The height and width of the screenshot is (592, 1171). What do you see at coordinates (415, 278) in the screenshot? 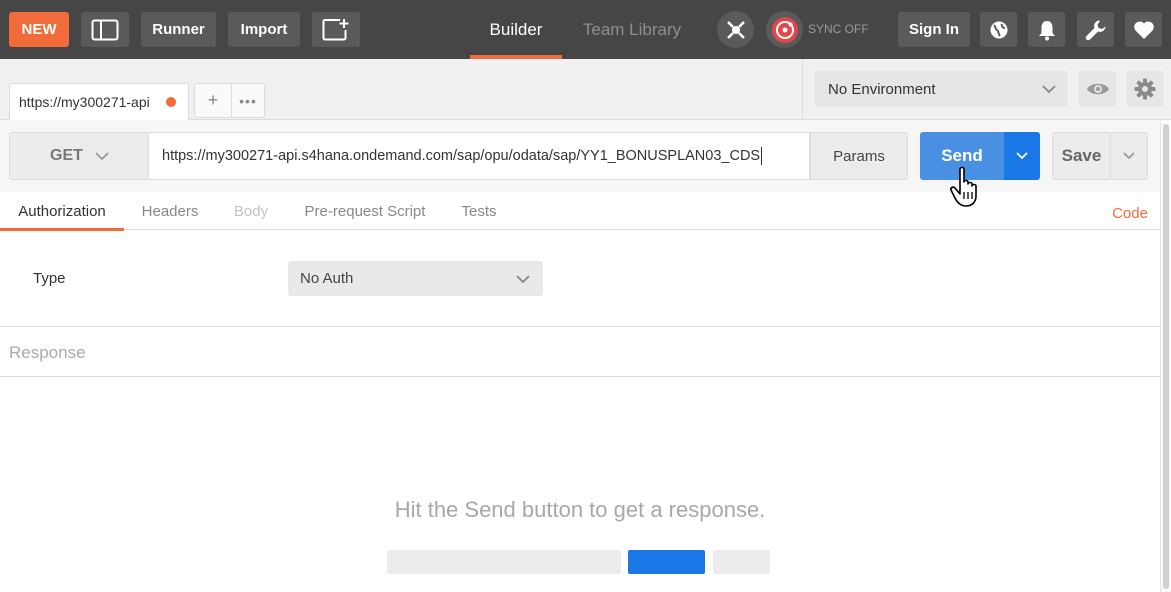
I see `auth-type-select: No Auth` at bounding box center [415, 278].